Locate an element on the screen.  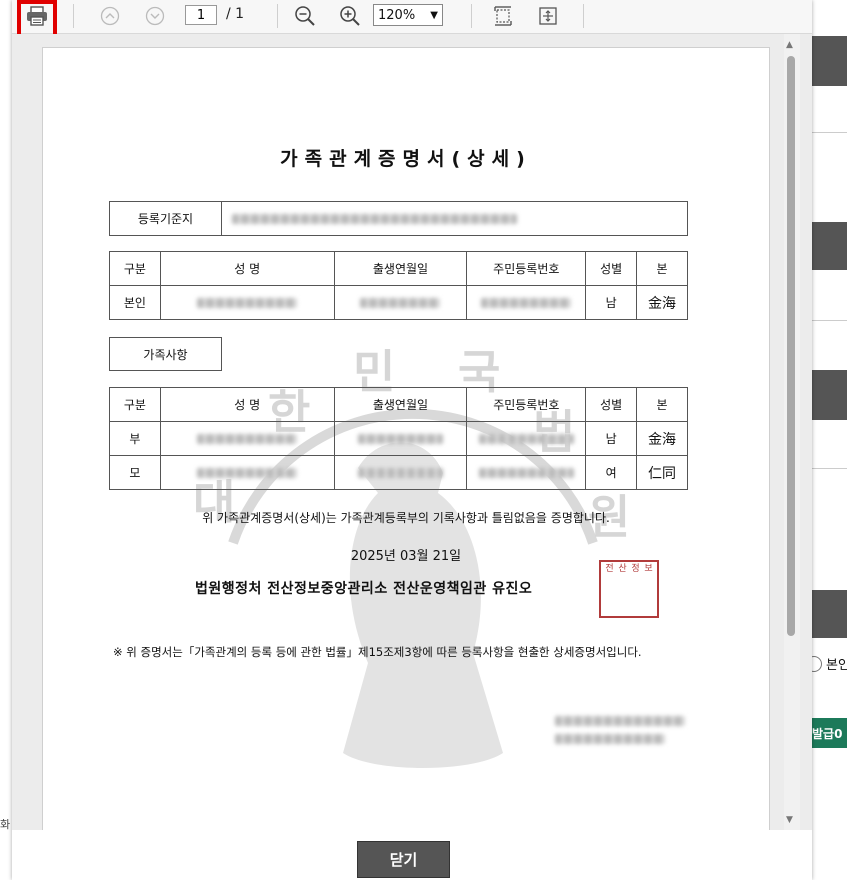
family-gender: 남 is located at coordinates (611, 438).